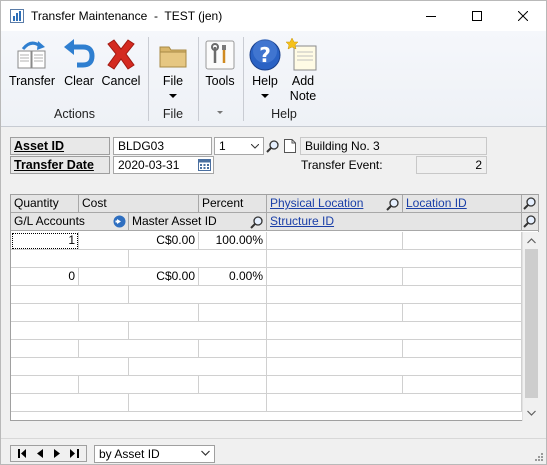  Describe the element at coordinates (257, 222) in the screenshot. I see `master-asset-lookup-icon` at that location.